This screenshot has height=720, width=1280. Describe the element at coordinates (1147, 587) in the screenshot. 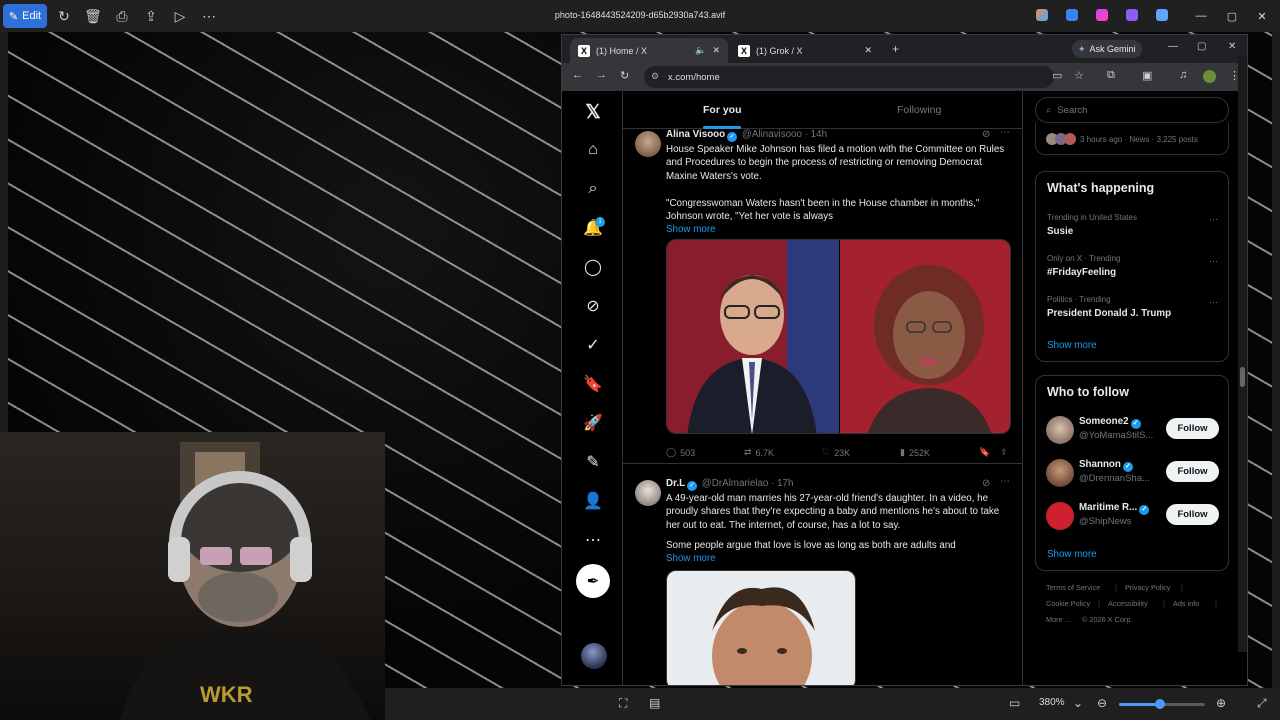

I see `footer-link: Privacy Policy` at that location.